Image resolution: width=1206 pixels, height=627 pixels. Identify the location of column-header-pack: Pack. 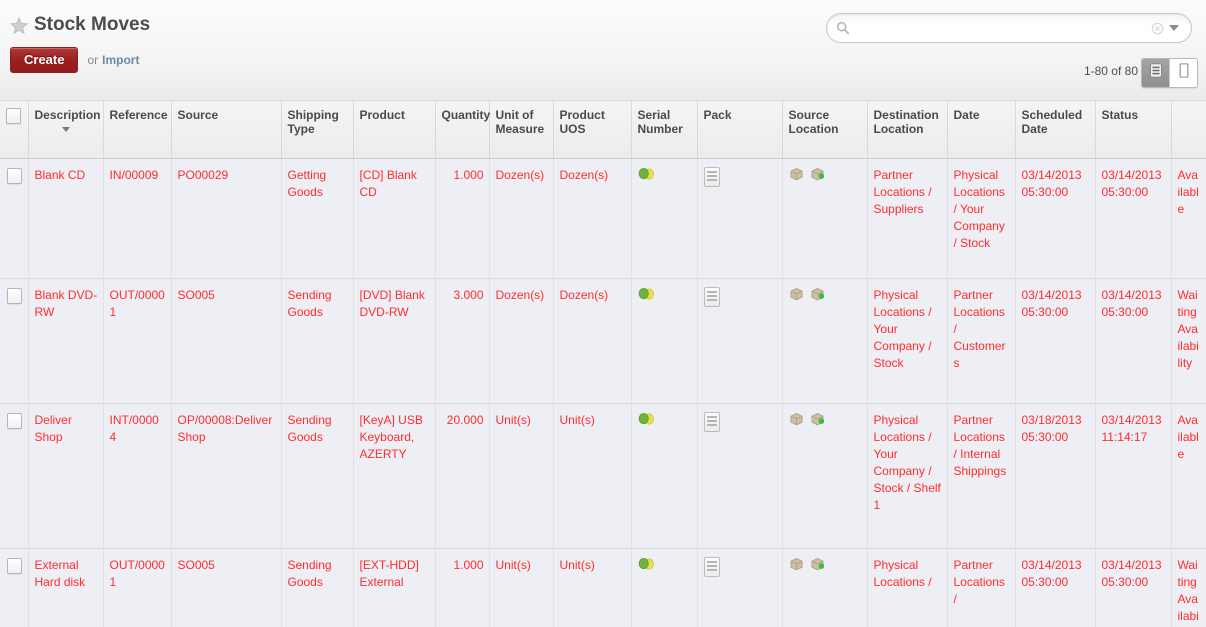
(740, 129).